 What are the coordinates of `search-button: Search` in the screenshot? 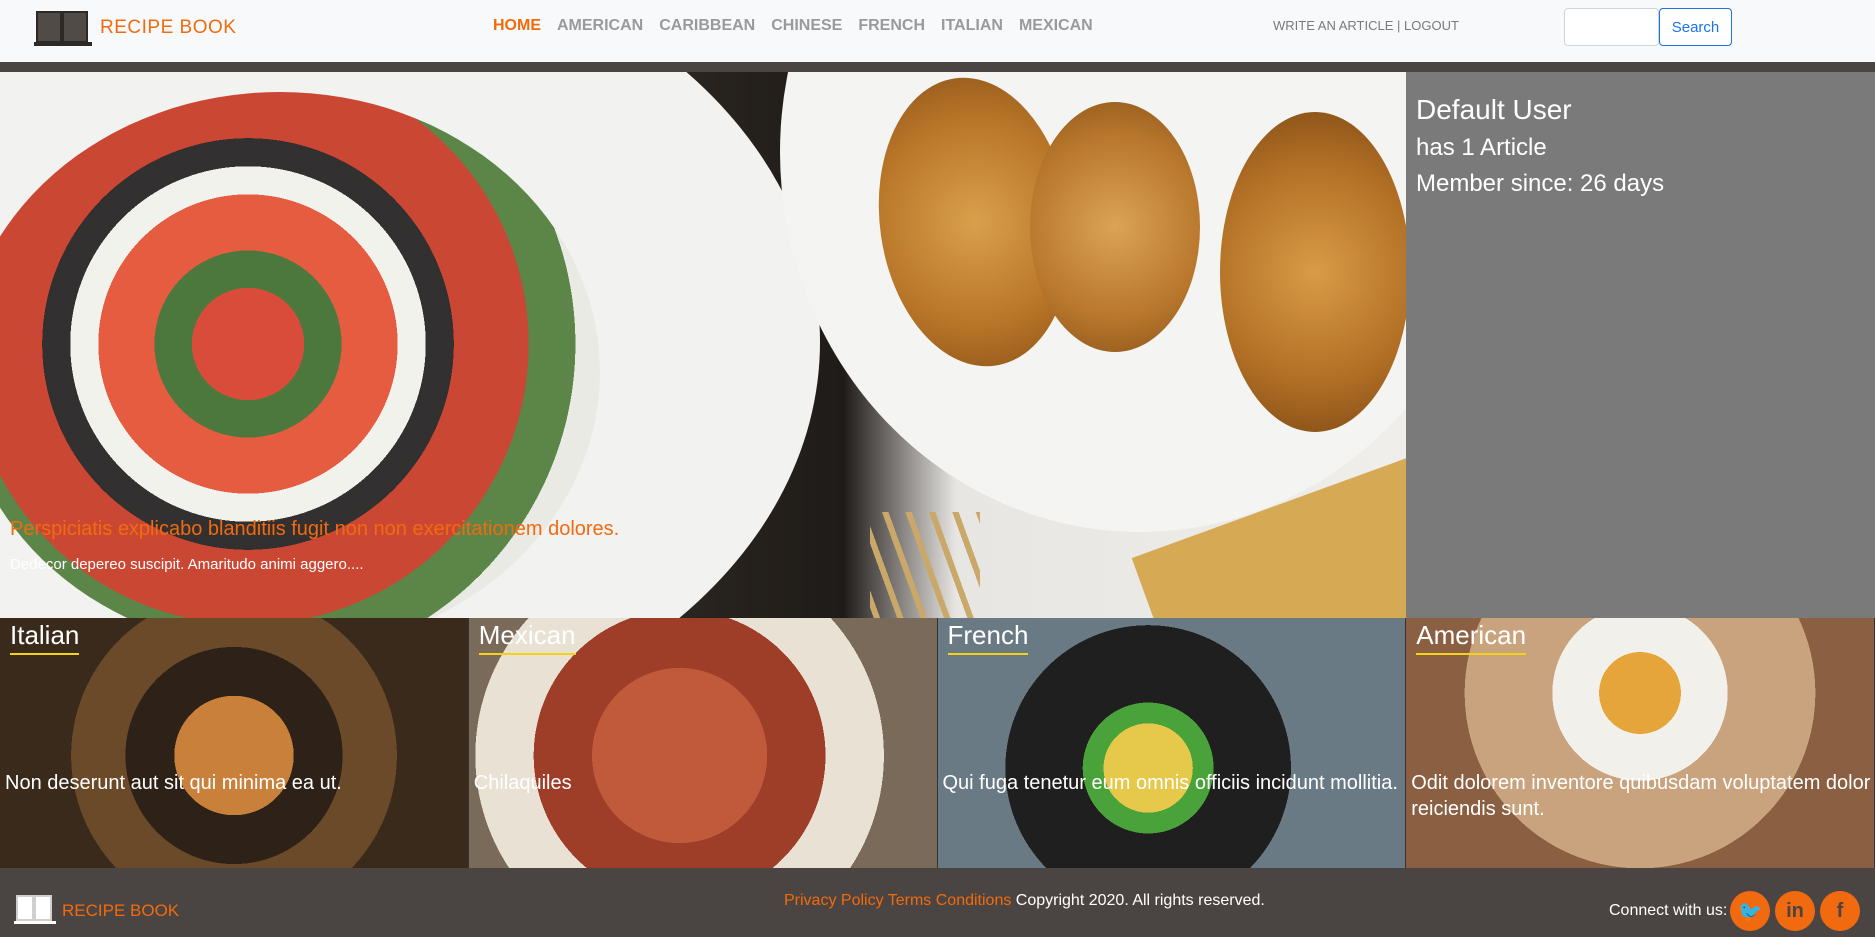 It's located at (1695, 27).